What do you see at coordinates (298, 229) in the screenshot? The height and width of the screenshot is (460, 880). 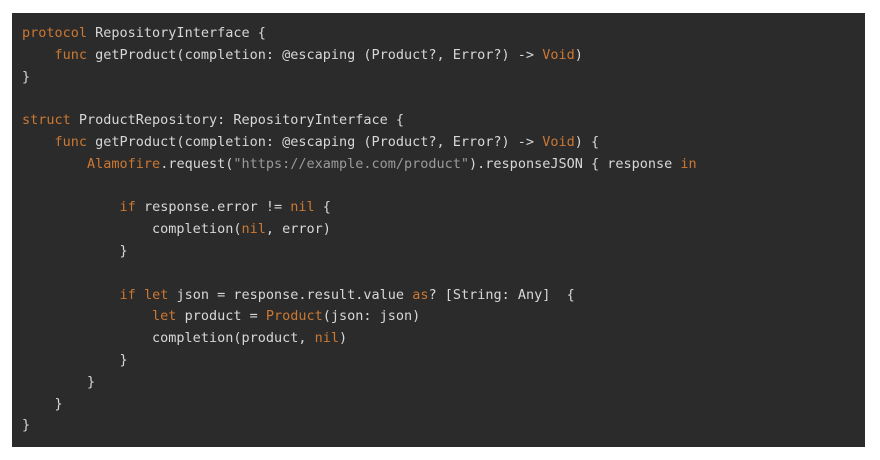 I see `code-token: , error)` at bounding box center [298, 229].